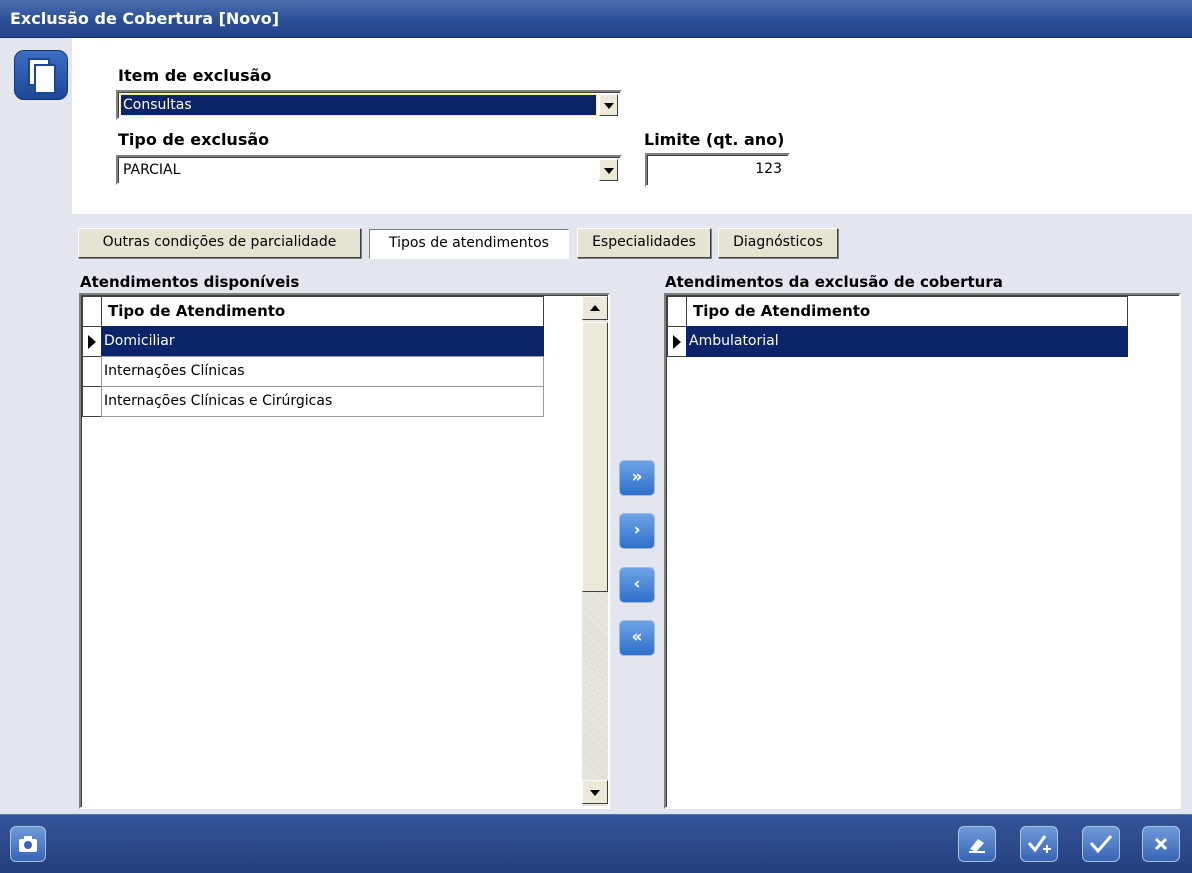 The image size is (1192, 873). What do you see at coordinates (977, 844) in the screenshot?
I see `eraser-icon` at bounding box center [977, 844].